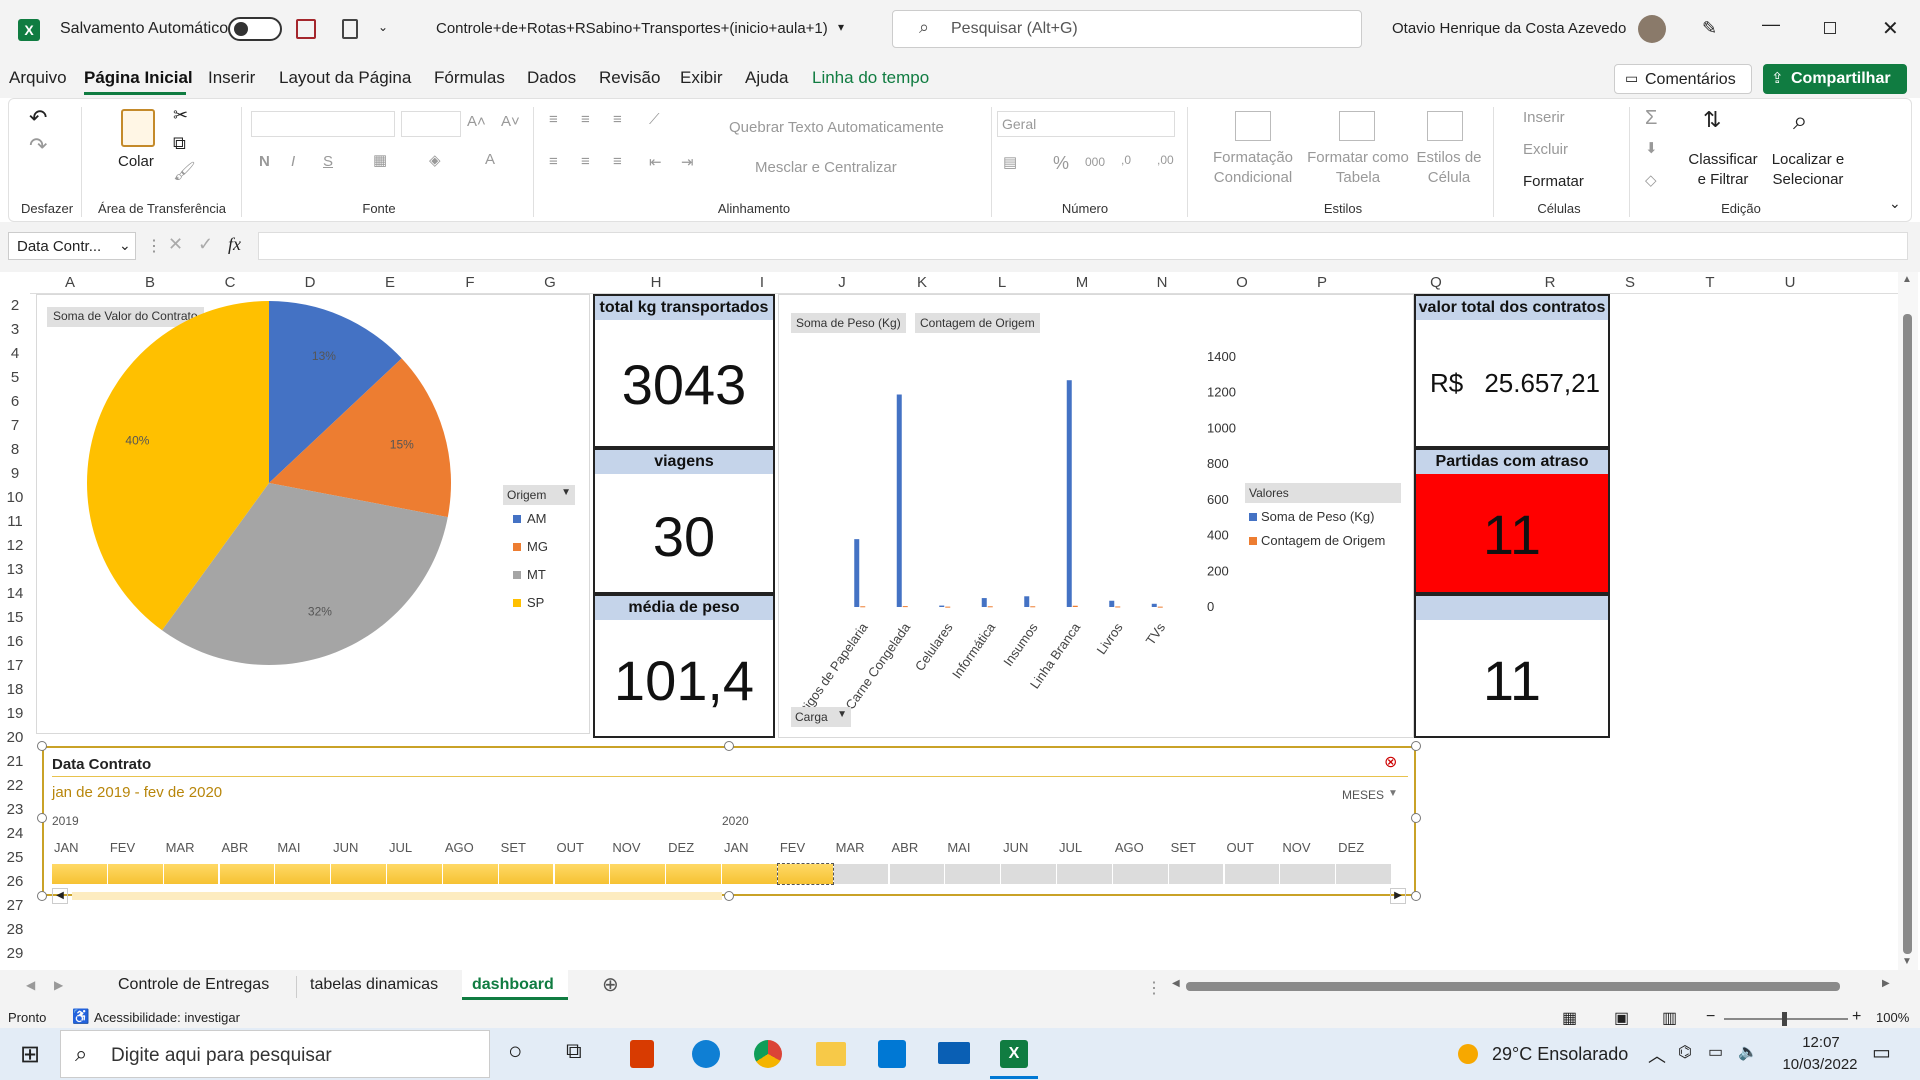  What do you see at coordinates (1651, 180) in the screenshot?
I see `clear-icon: ◇` at bounding box center [1651, 180].